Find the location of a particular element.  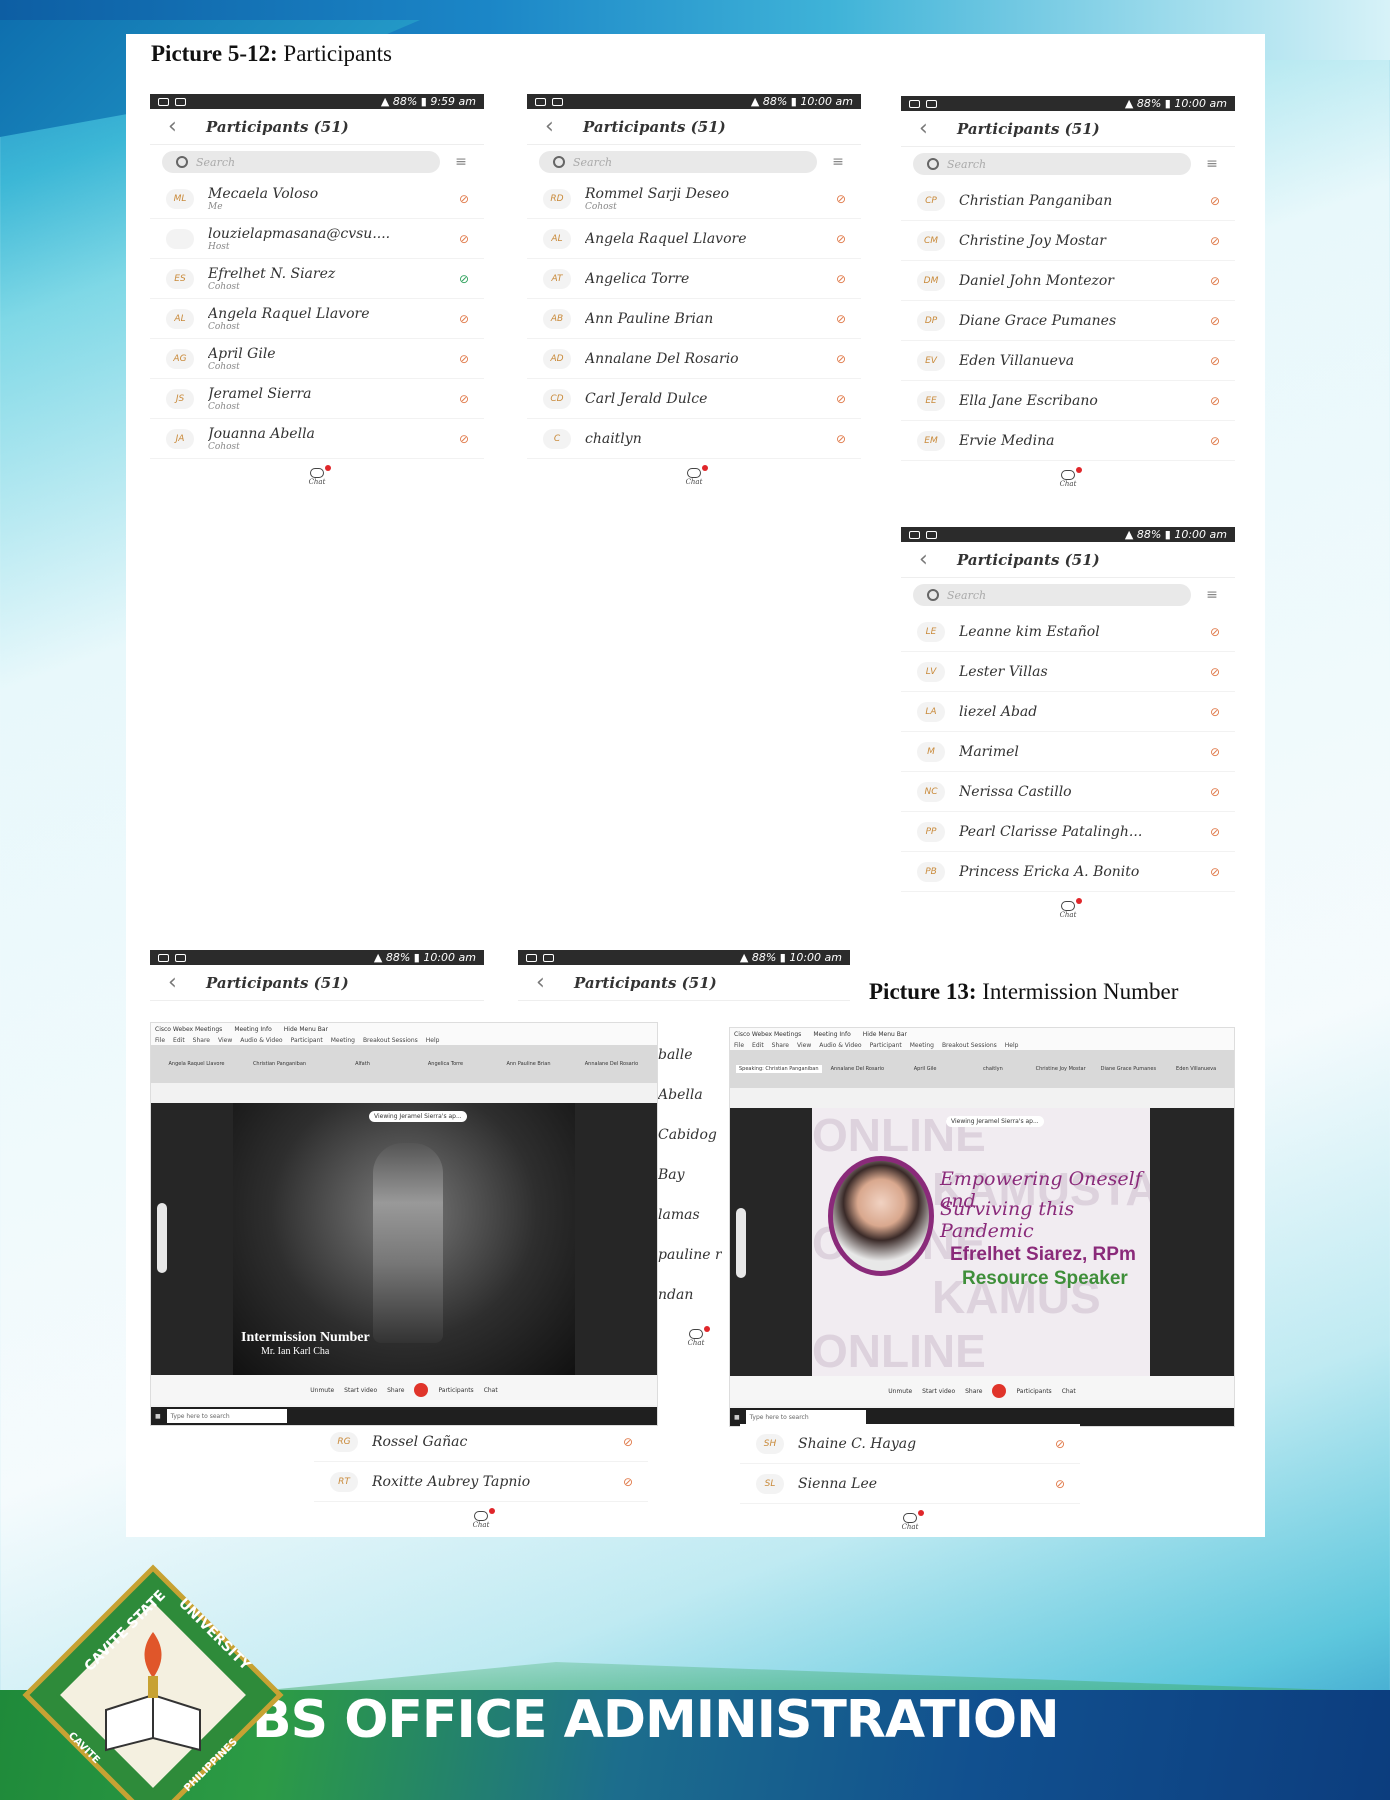

participant-row: AT Angelica Torre ⊘ is located at coordinates (694, 279).